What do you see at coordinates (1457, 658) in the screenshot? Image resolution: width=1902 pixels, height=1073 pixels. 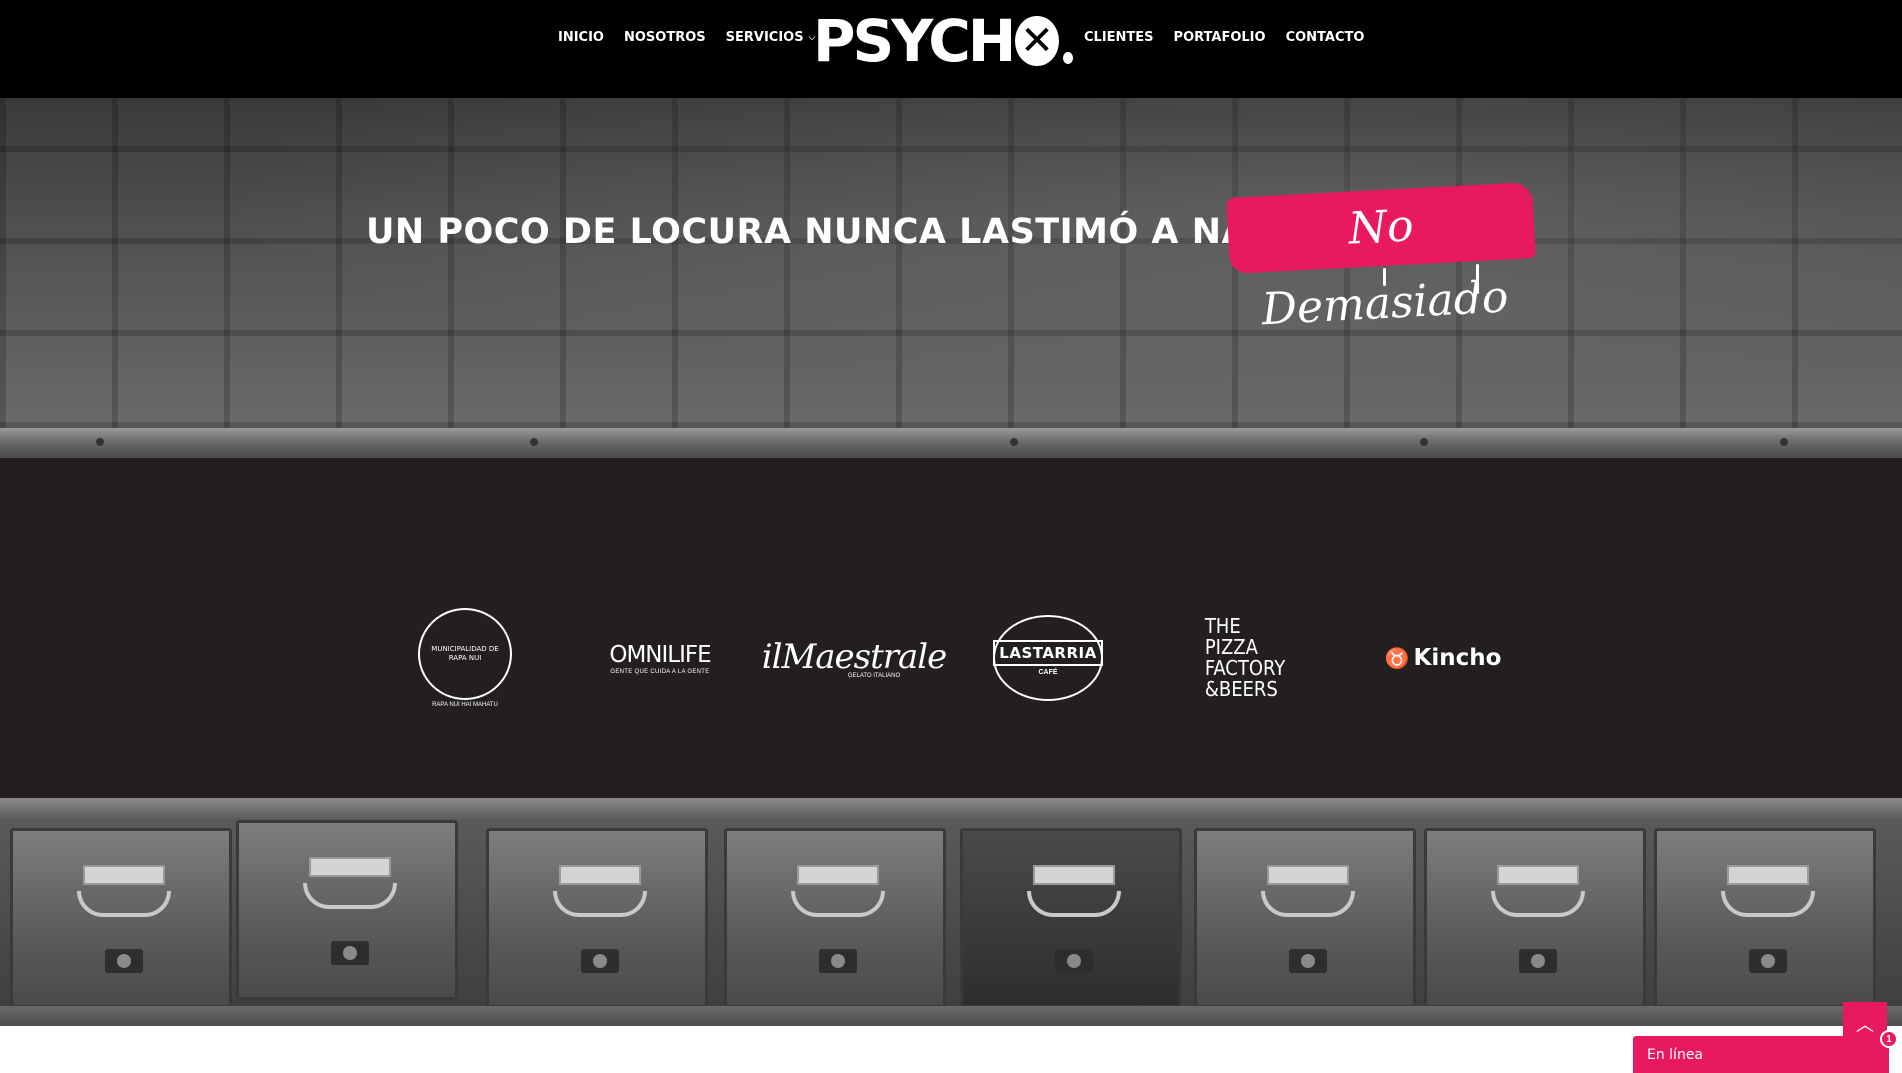 I see `kincho-name: Kincho` at bounding box center [1457, 658].